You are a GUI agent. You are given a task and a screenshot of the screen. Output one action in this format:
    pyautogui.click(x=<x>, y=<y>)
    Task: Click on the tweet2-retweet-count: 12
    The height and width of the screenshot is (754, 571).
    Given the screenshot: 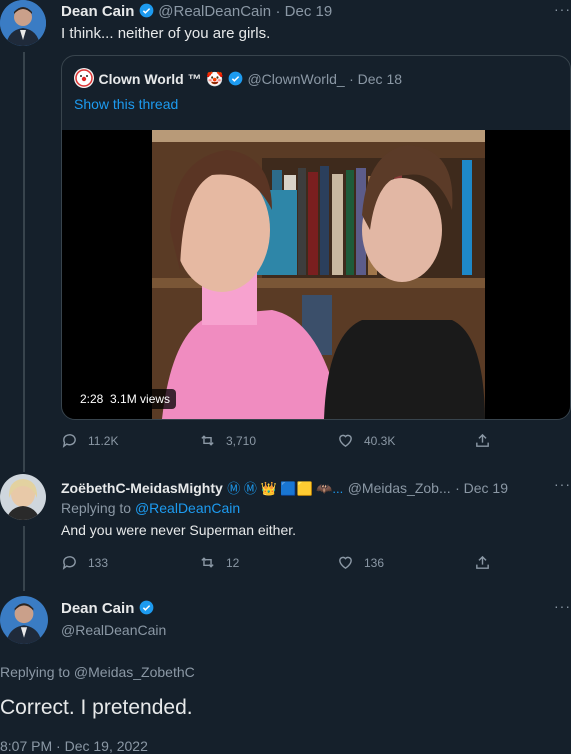 What is the action you would take?
    pyautogui.click(x=233, y=562)
    